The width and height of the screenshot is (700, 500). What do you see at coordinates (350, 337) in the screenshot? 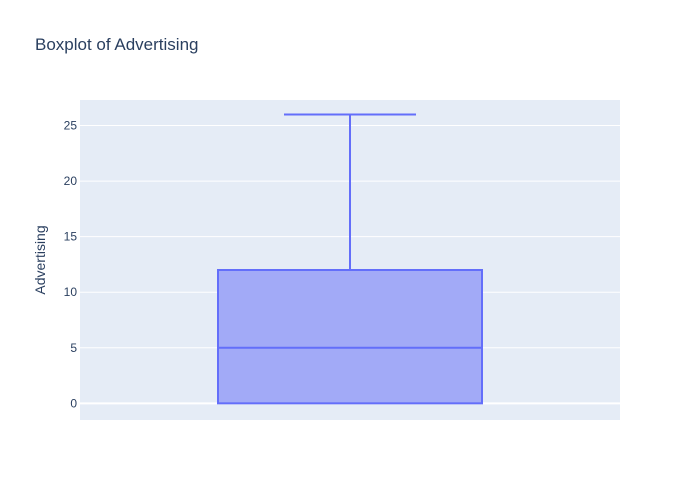
I see `box-iqr` at bounding box center [350, 337].